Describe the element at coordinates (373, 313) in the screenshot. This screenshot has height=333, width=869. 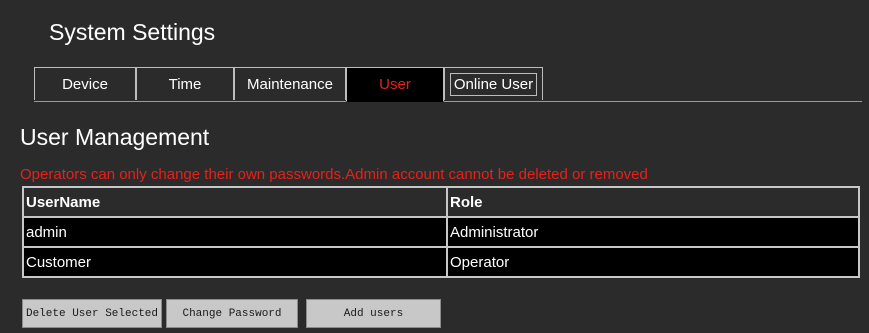
I see `add-users-button: Add users` at that location.